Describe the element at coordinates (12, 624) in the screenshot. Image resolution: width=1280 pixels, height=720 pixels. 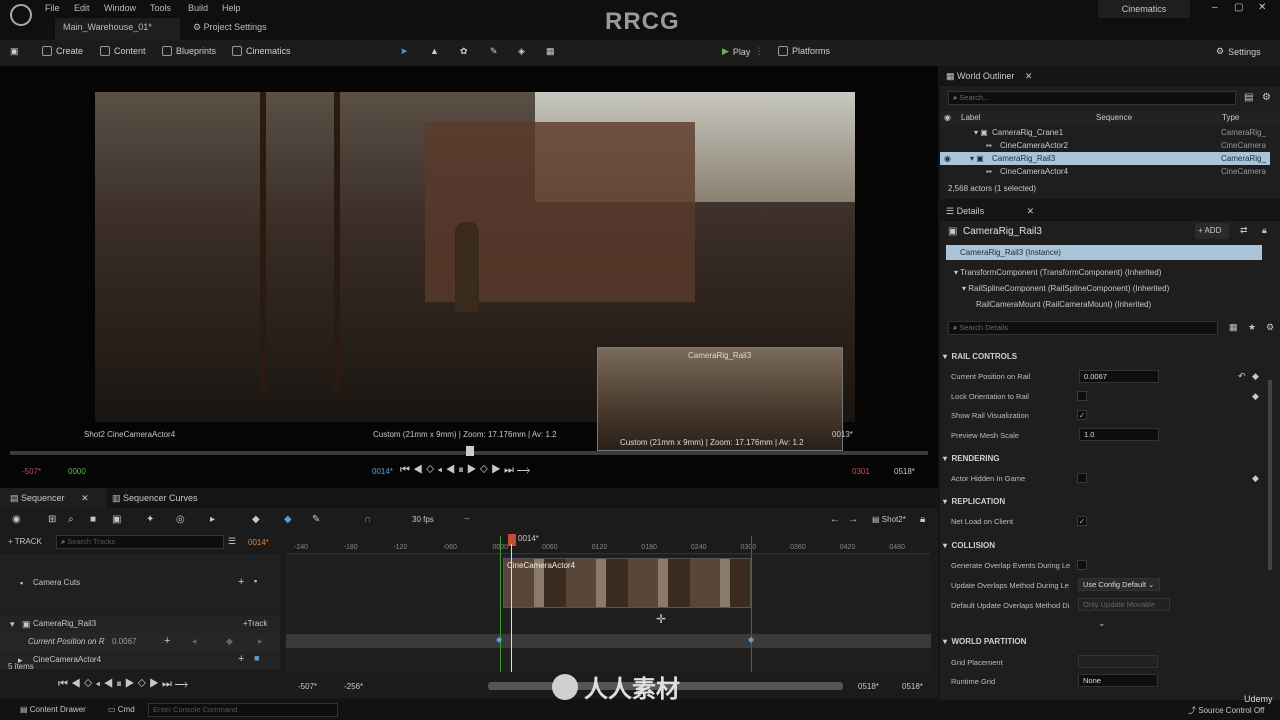
I see `expand-icon: ▾` at that location.